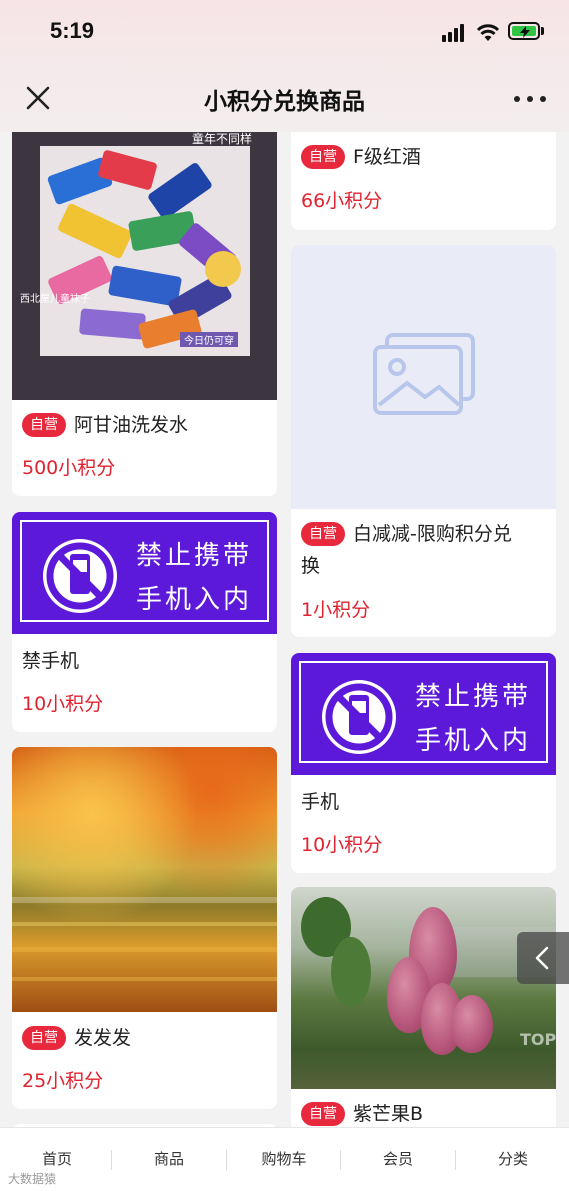 The image size is (569, 1191). I want to click on product-title-row: 自营 阿甘油洗发水, so click(144, 425).